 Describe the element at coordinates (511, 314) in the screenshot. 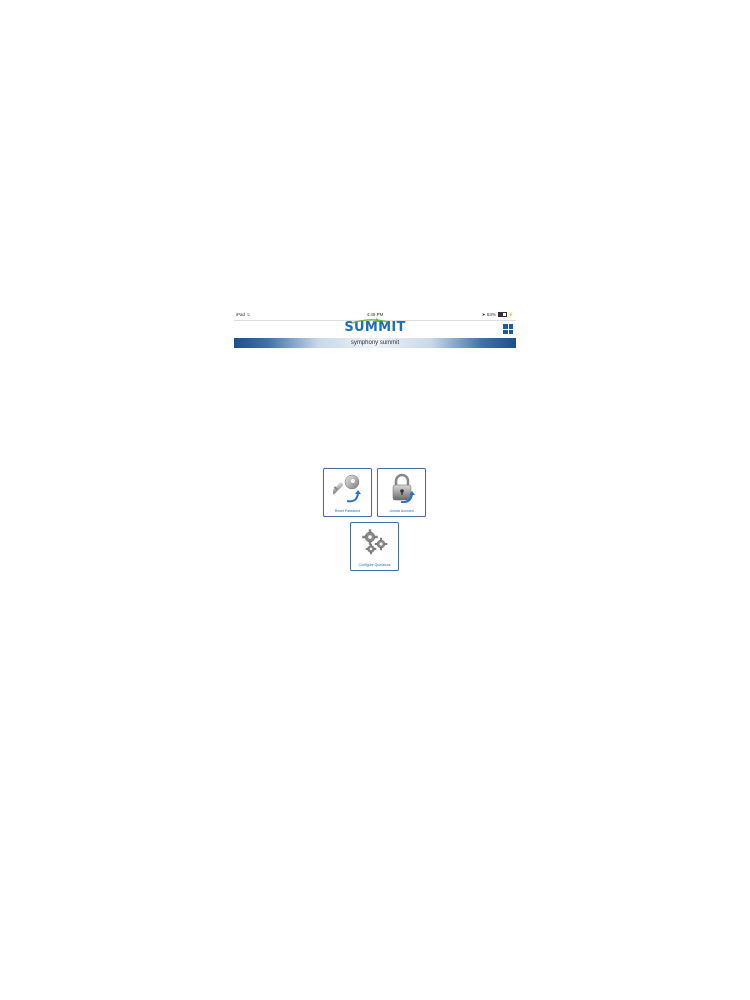

I see `charging-icon: ⚡` at that location.